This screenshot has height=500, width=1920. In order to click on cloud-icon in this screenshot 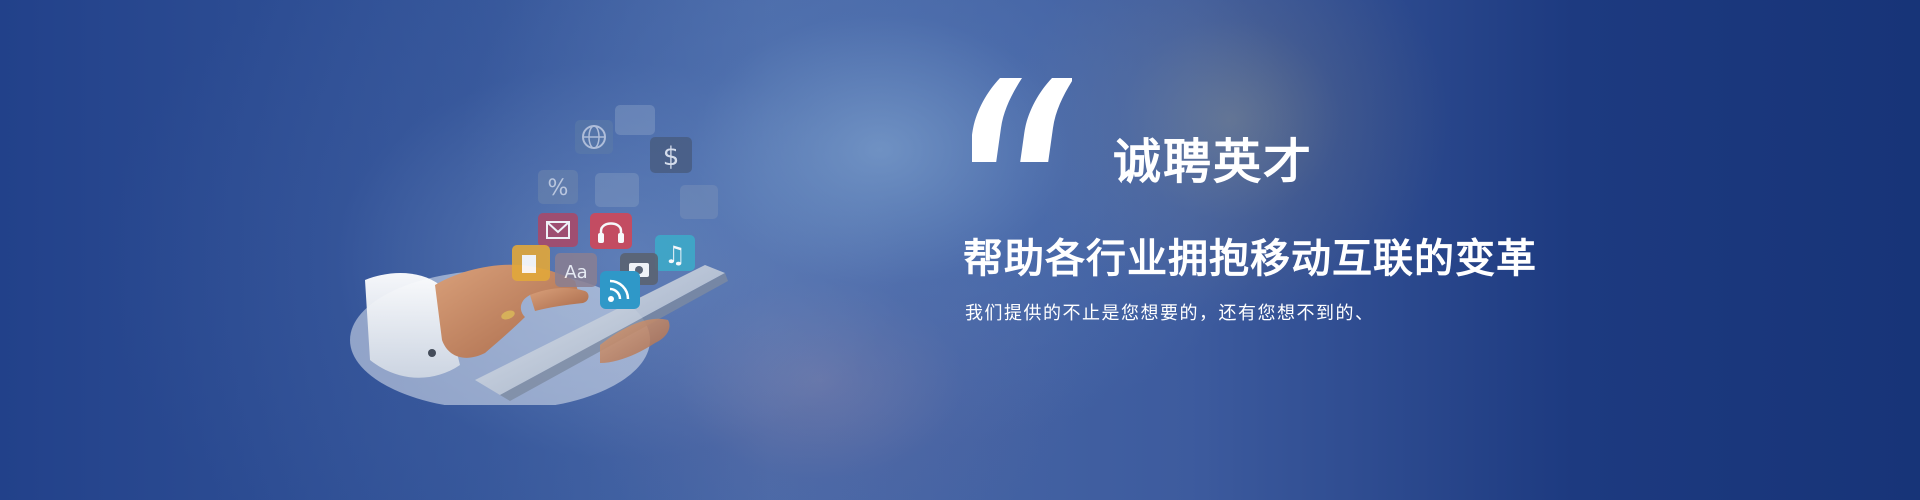, I will do `click(635, 120)`.